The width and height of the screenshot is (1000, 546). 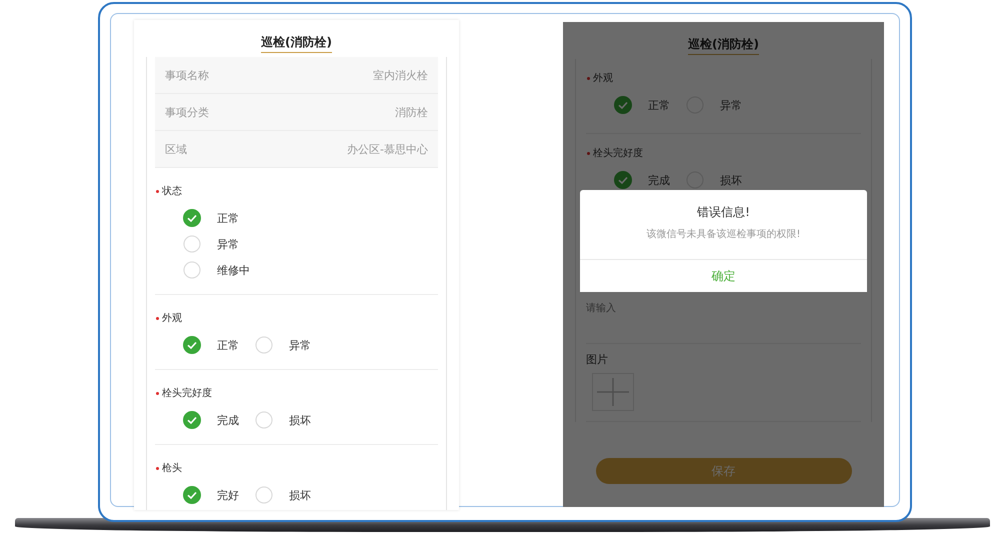 What do you see at coordinates (387, 149) in the screenshot?
I see `field-value: 办公区-慕思中心` at bounding box center [387, 149].